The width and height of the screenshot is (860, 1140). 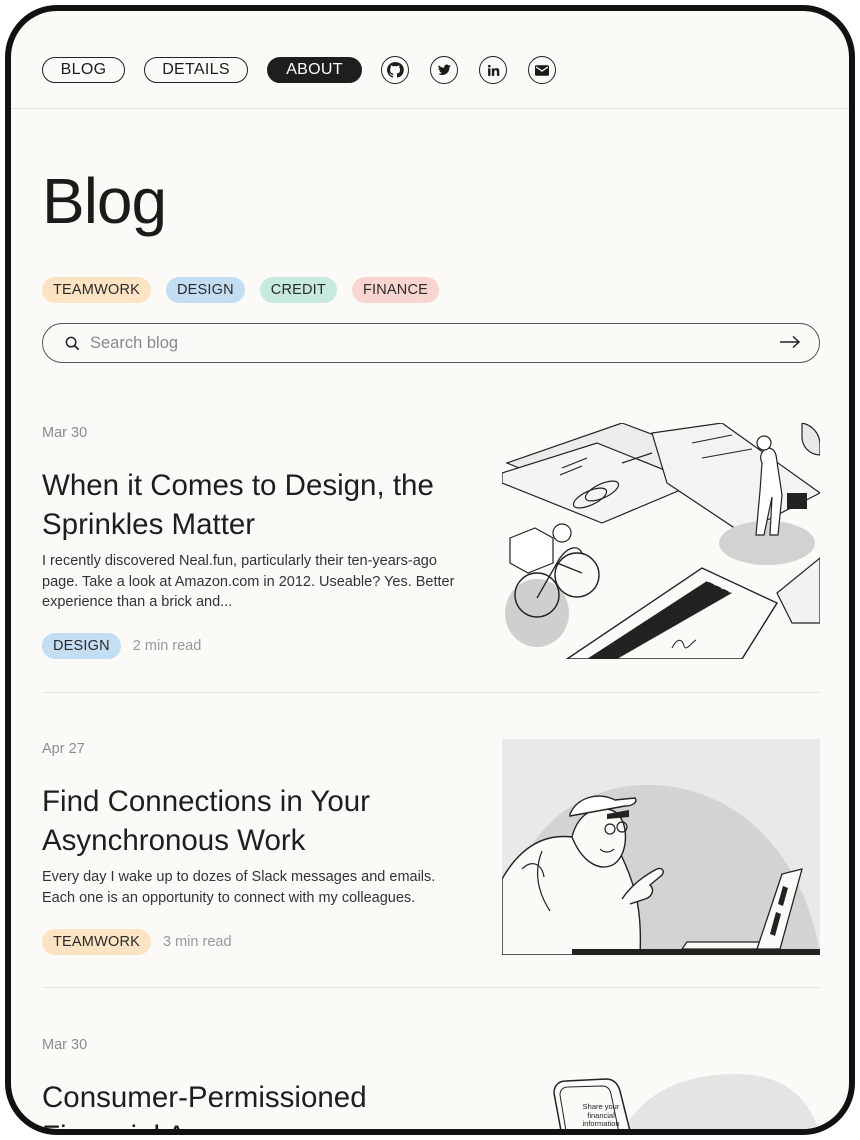 I want to click on post-tag: TEAMWORK, so click(x=96, y=942).